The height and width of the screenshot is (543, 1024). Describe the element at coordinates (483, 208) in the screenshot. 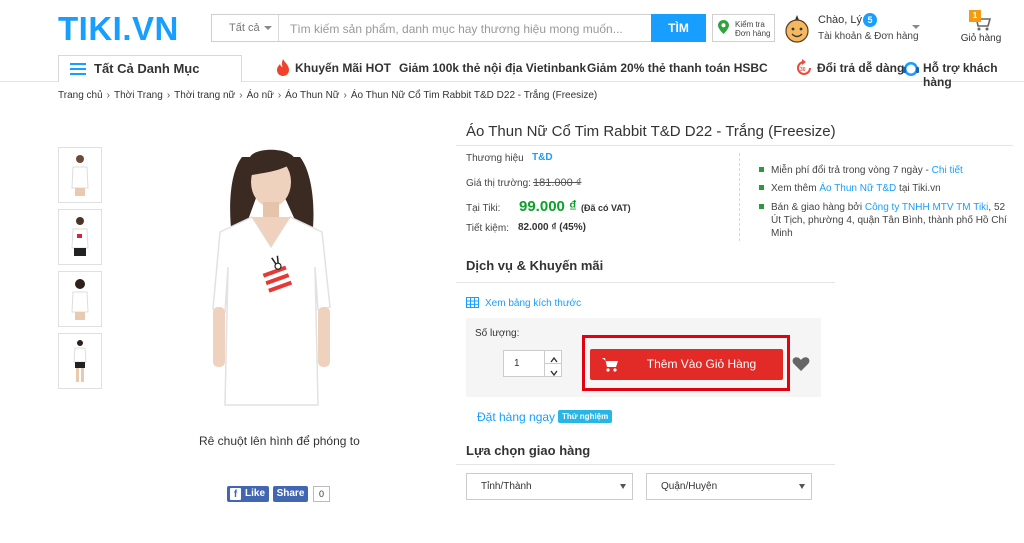

I see `tiki-price-label: Tại Tiki:` at that location.